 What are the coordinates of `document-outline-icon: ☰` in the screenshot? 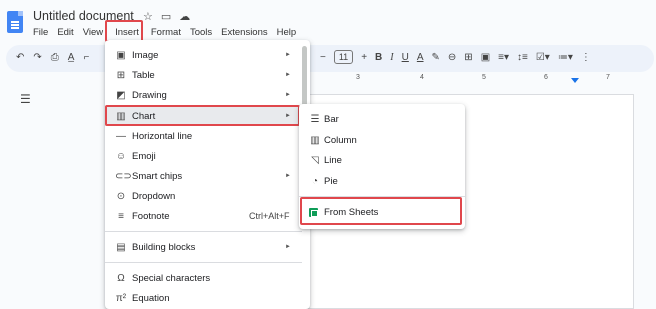 It's located at (25, 99).